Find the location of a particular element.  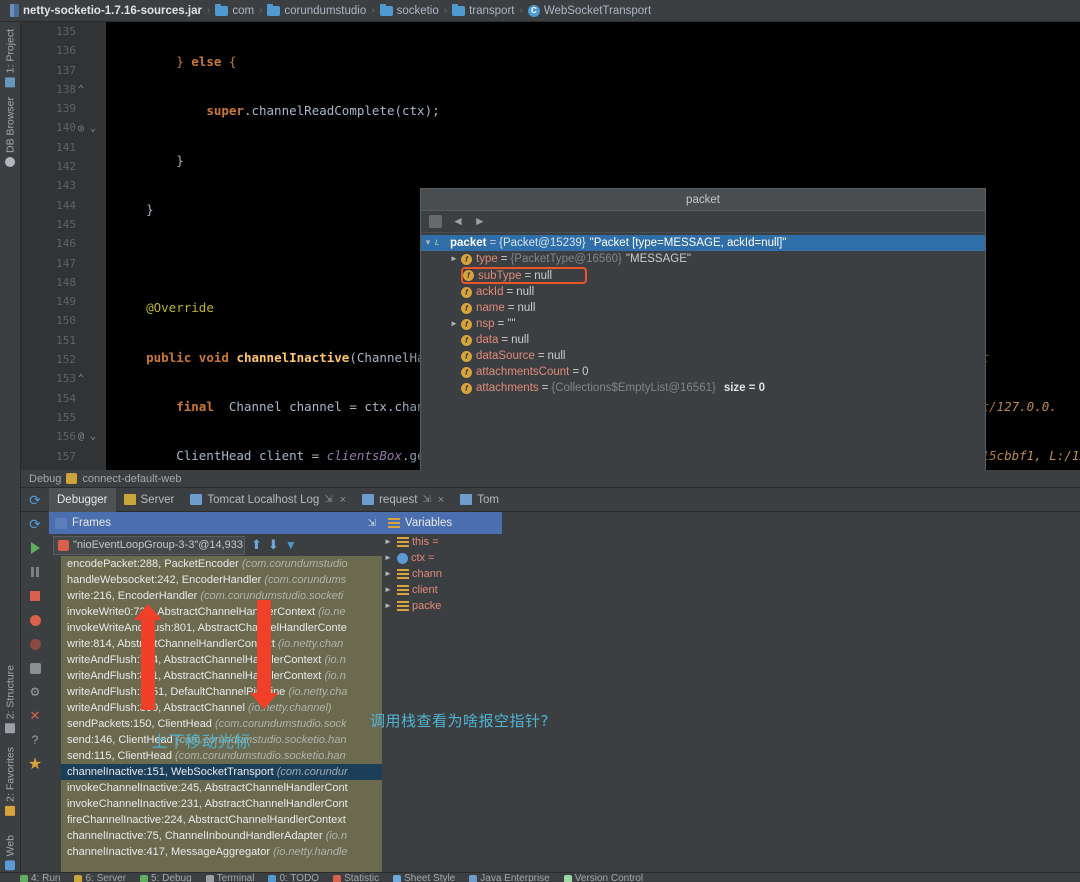

tree-row: ► f nsp = "" is located at coordinates (703, 324).